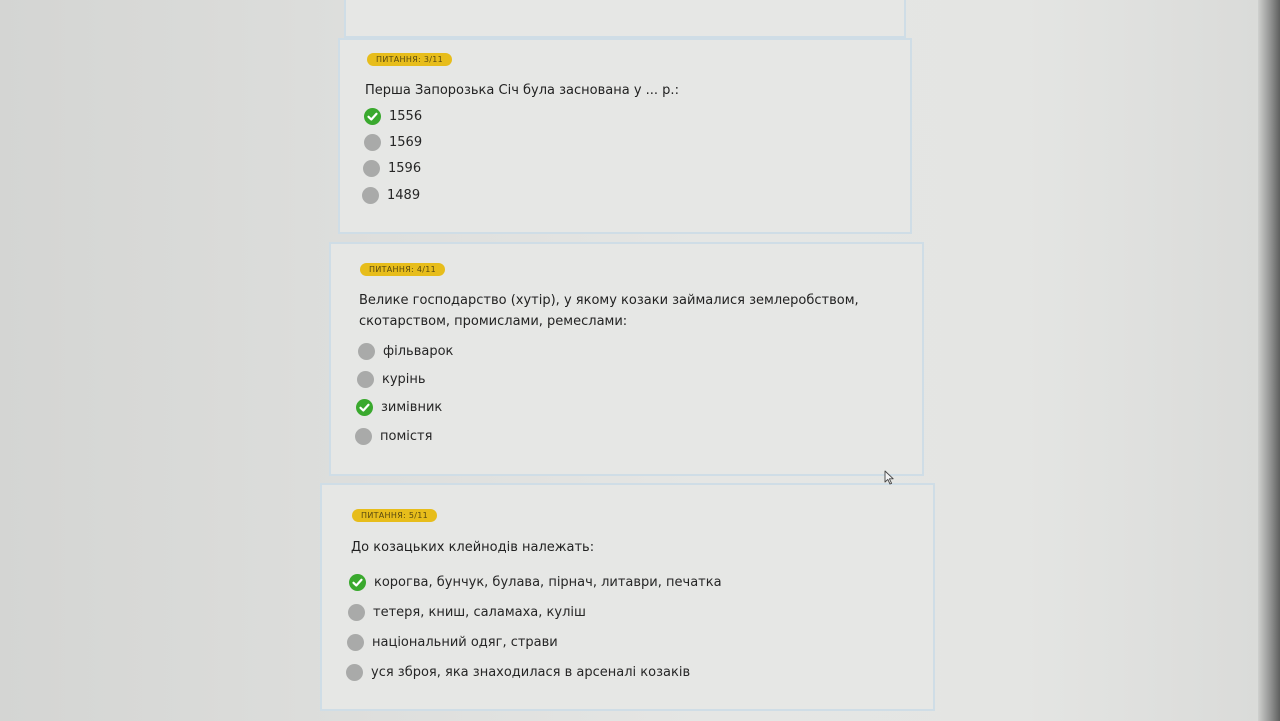  I want to click on mouse-pointer-icon, so click(889, 477).